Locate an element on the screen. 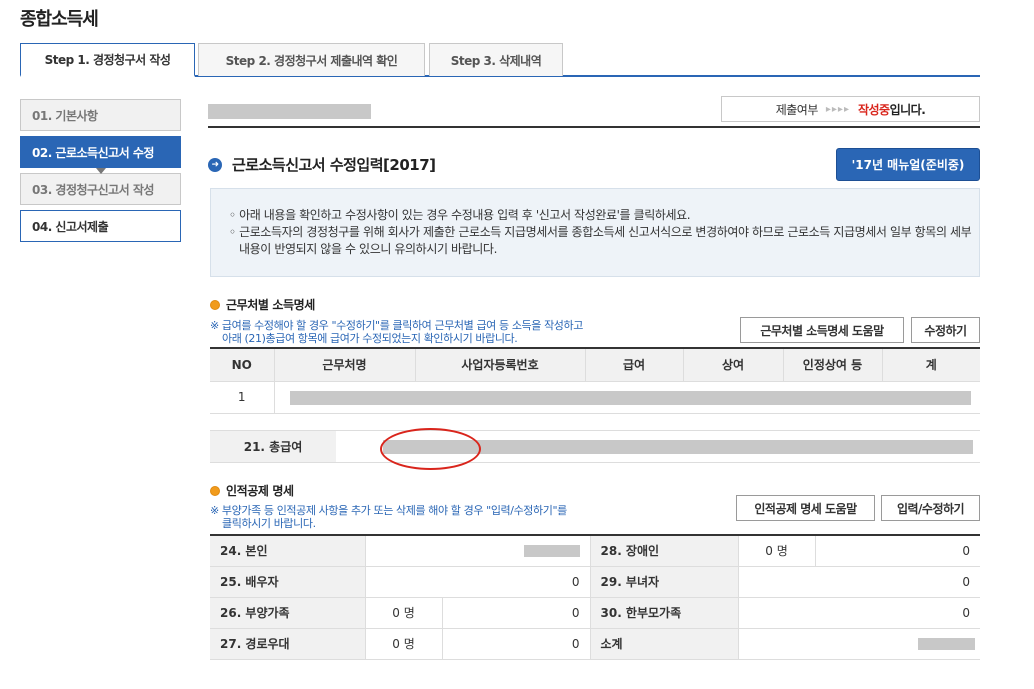 The height and width of the screenshot is (689, 1034). income-edit-button: 수정하기 is located at coordinates (945, 330).